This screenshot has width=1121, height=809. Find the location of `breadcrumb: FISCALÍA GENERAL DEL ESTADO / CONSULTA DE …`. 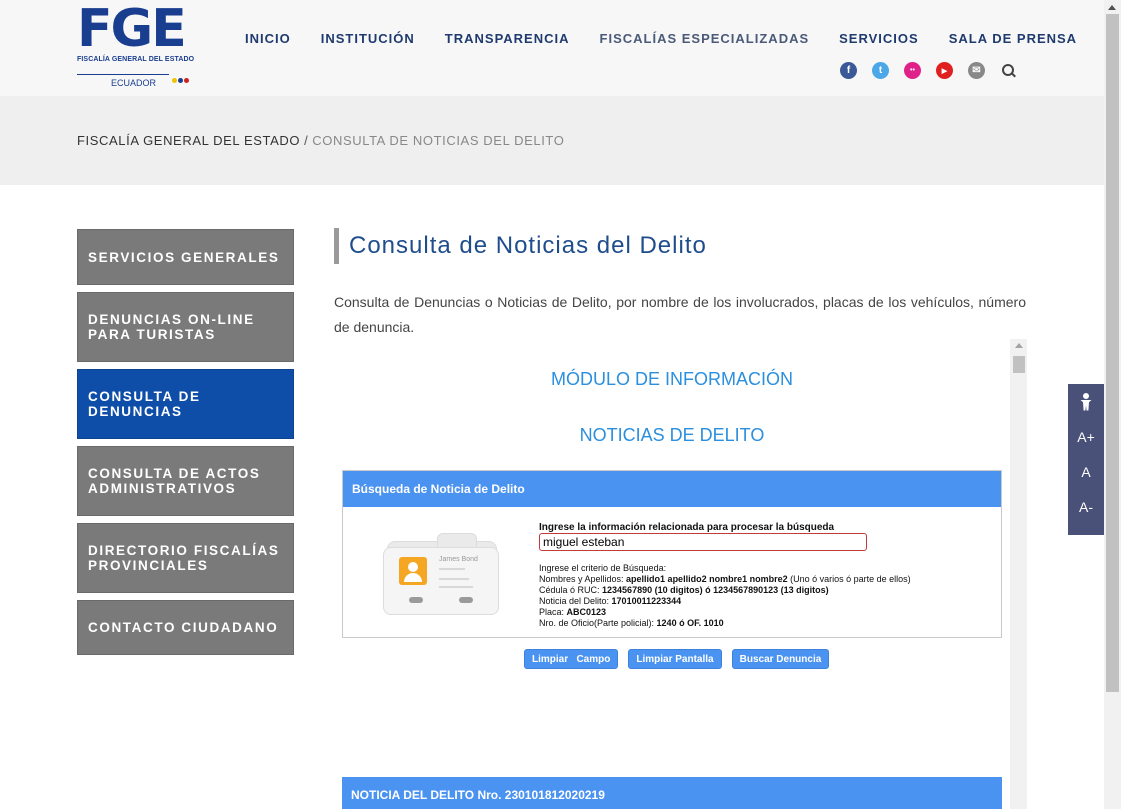

breadcrumb: FISCALÍA GENERAL DEL ESTADO / CONSULTA DE … is located at coordinates (320, 140).